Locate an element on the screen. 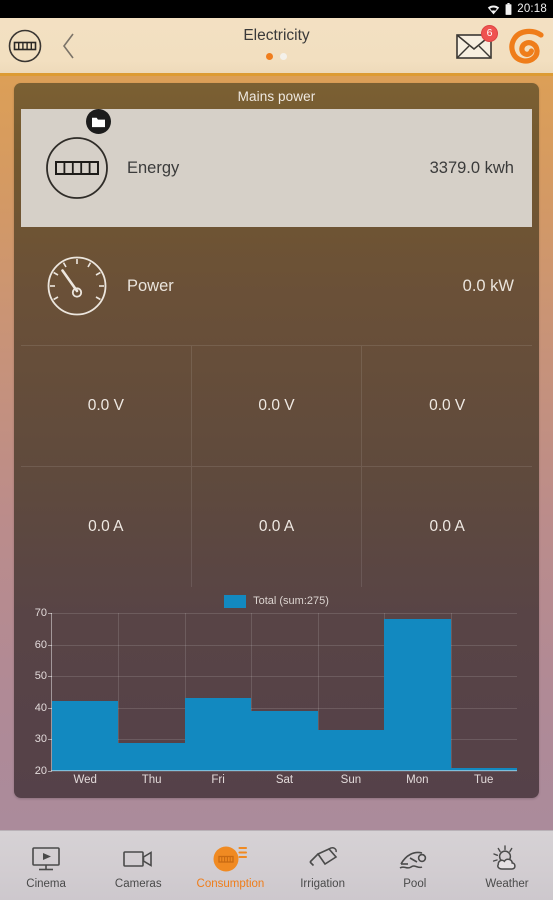 Image resolution: width=553 pixels, height=900 pixels. chart-x-tick-label: Sun is located at coordinates (351, 780).